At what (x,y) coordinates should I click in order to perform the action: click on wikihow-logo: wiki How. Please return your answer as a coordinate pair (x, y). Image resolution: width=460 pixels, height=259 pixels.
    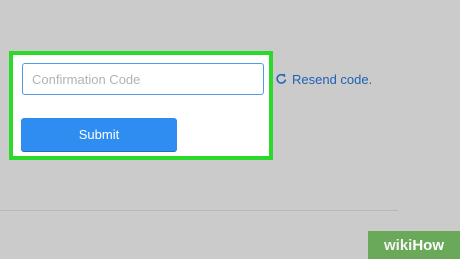
    Looking at the image, I should click on (414, 245).